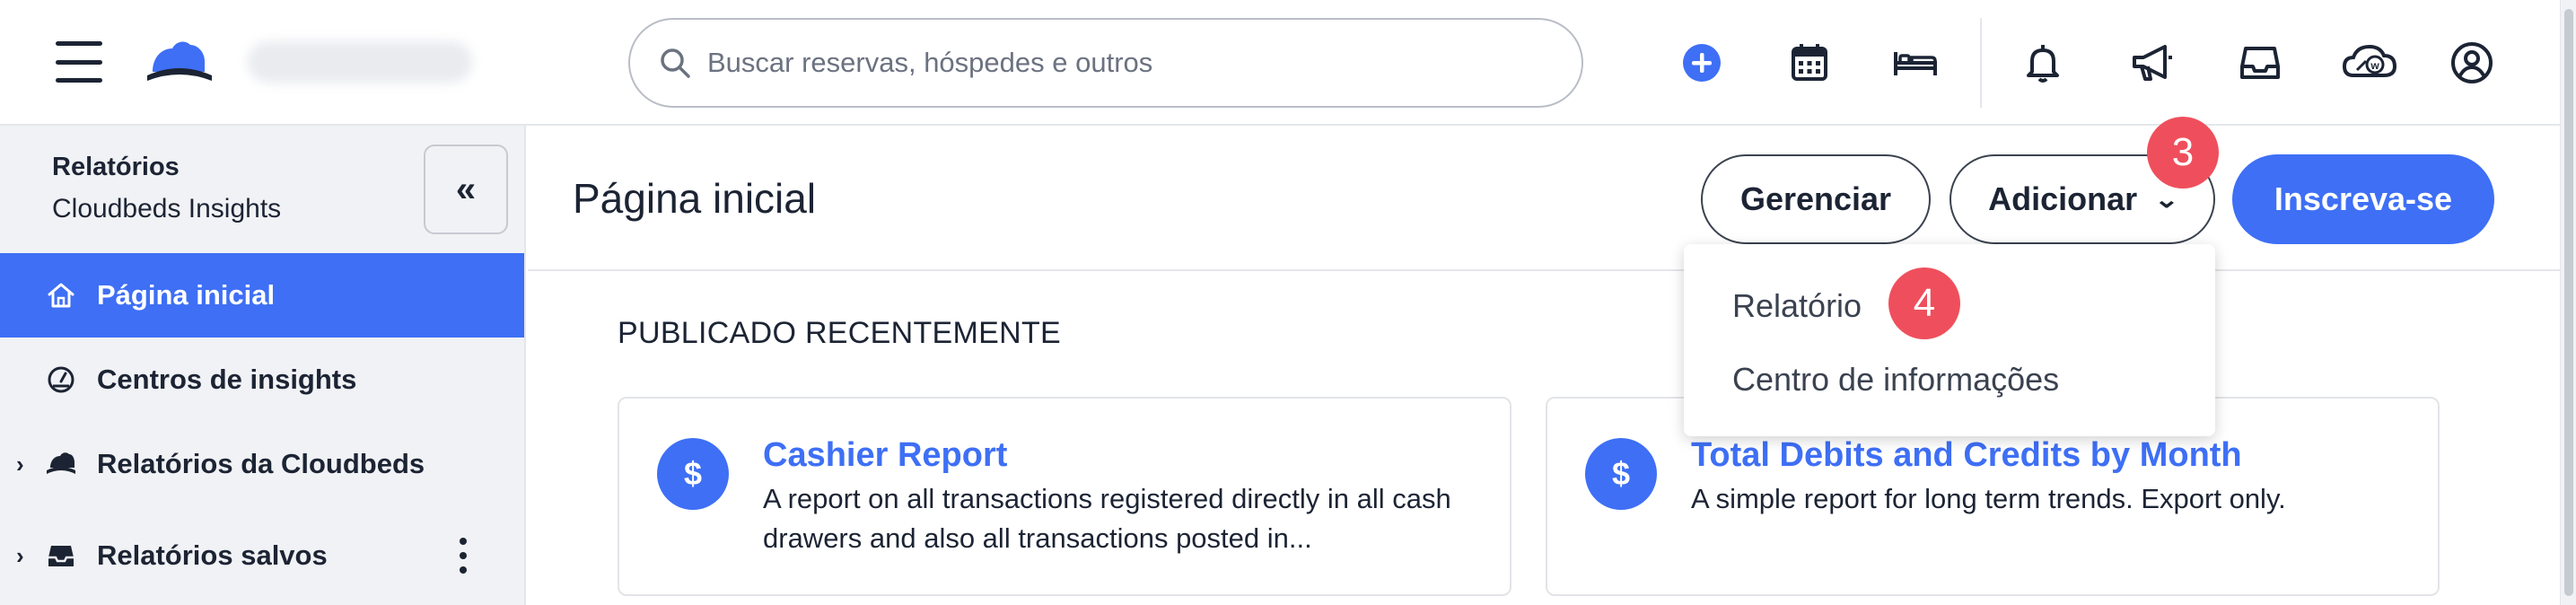 Image resolution: width=2576 pixels, height=605 pixels. What do you see at coordinates (1809, 63) in the screenshot?
I see `calendar-icon` at bounding box center [1809, 63].